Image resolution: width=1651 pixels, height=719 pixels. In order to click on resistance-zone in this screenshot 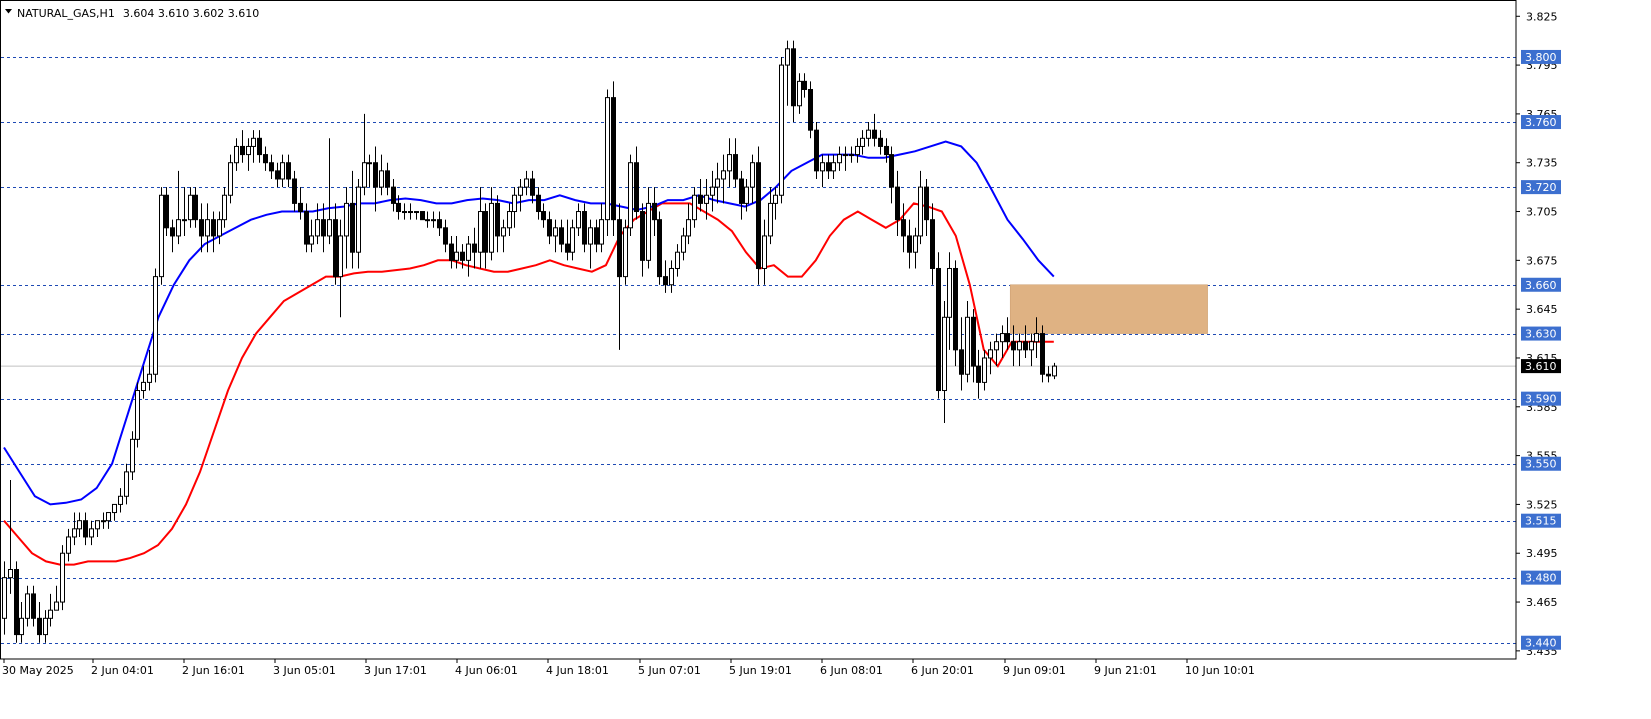, I will do `click(1108, 309)`.